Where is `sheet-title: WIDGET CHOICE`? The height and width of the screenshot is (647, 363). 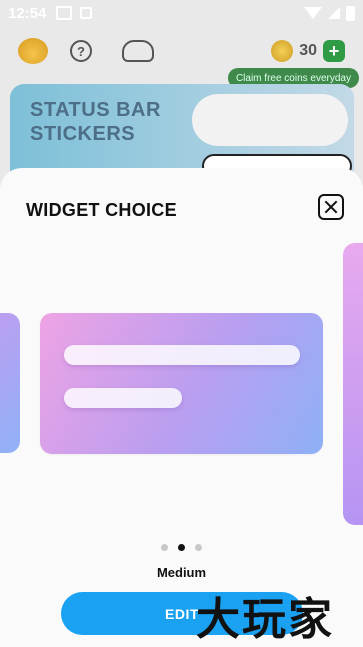 sheet-title: WIDGET CHOICE is located at coordinates (101, 210).